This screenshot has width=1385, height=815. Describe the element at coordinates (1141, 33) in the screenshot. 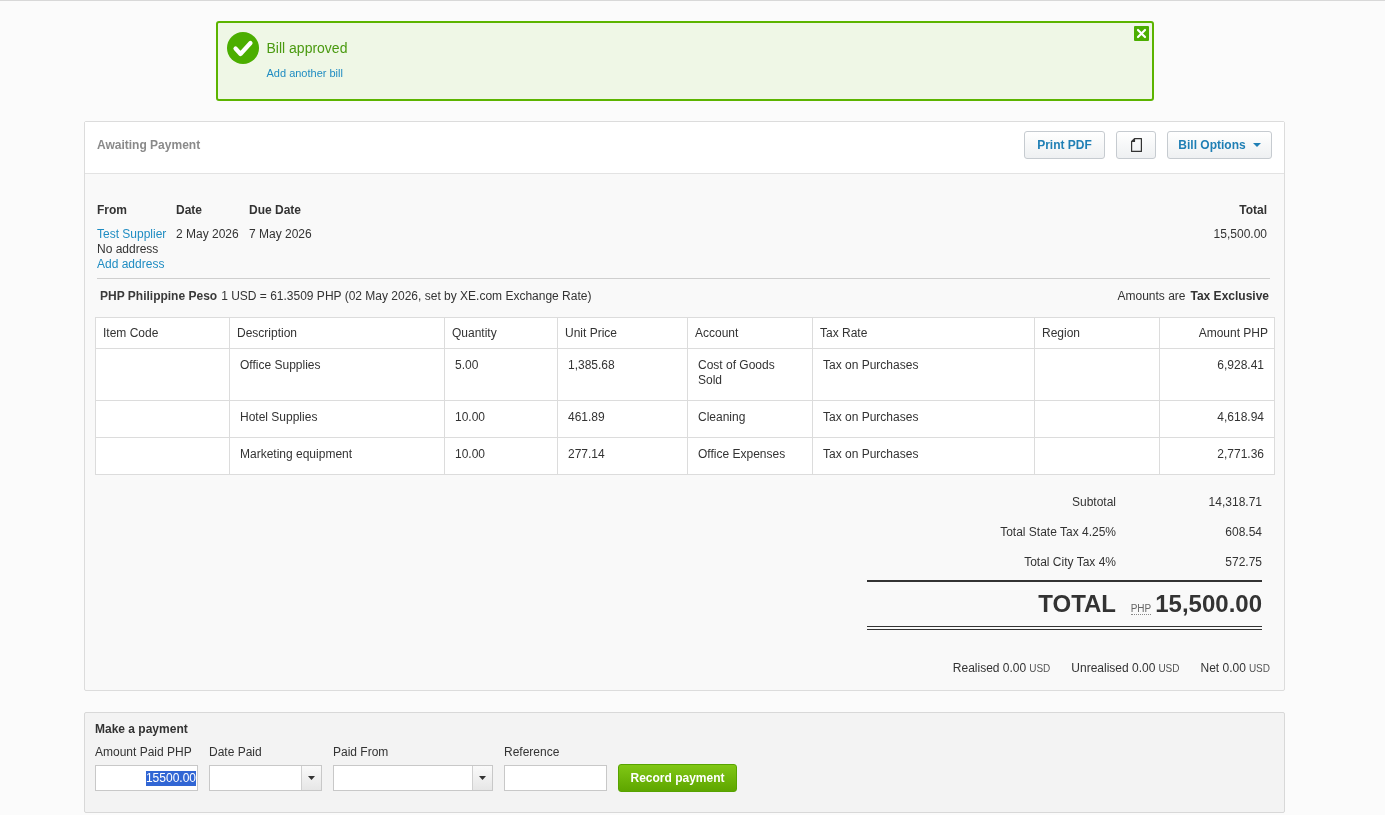

I see `close-icon` at that location.